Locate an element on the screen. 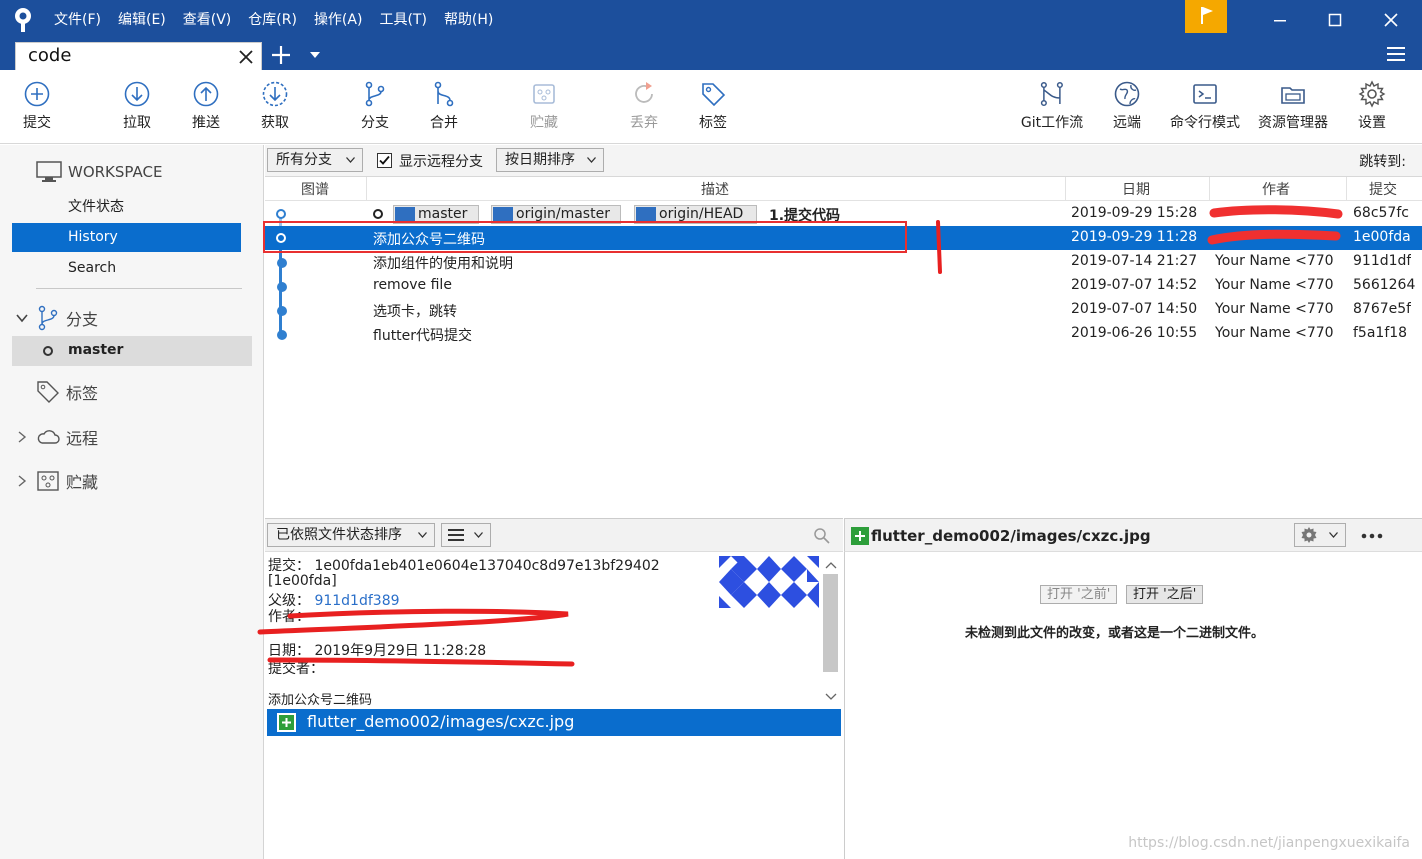  commit-description: 1.提交代码 is located at coordinates (805, 216).